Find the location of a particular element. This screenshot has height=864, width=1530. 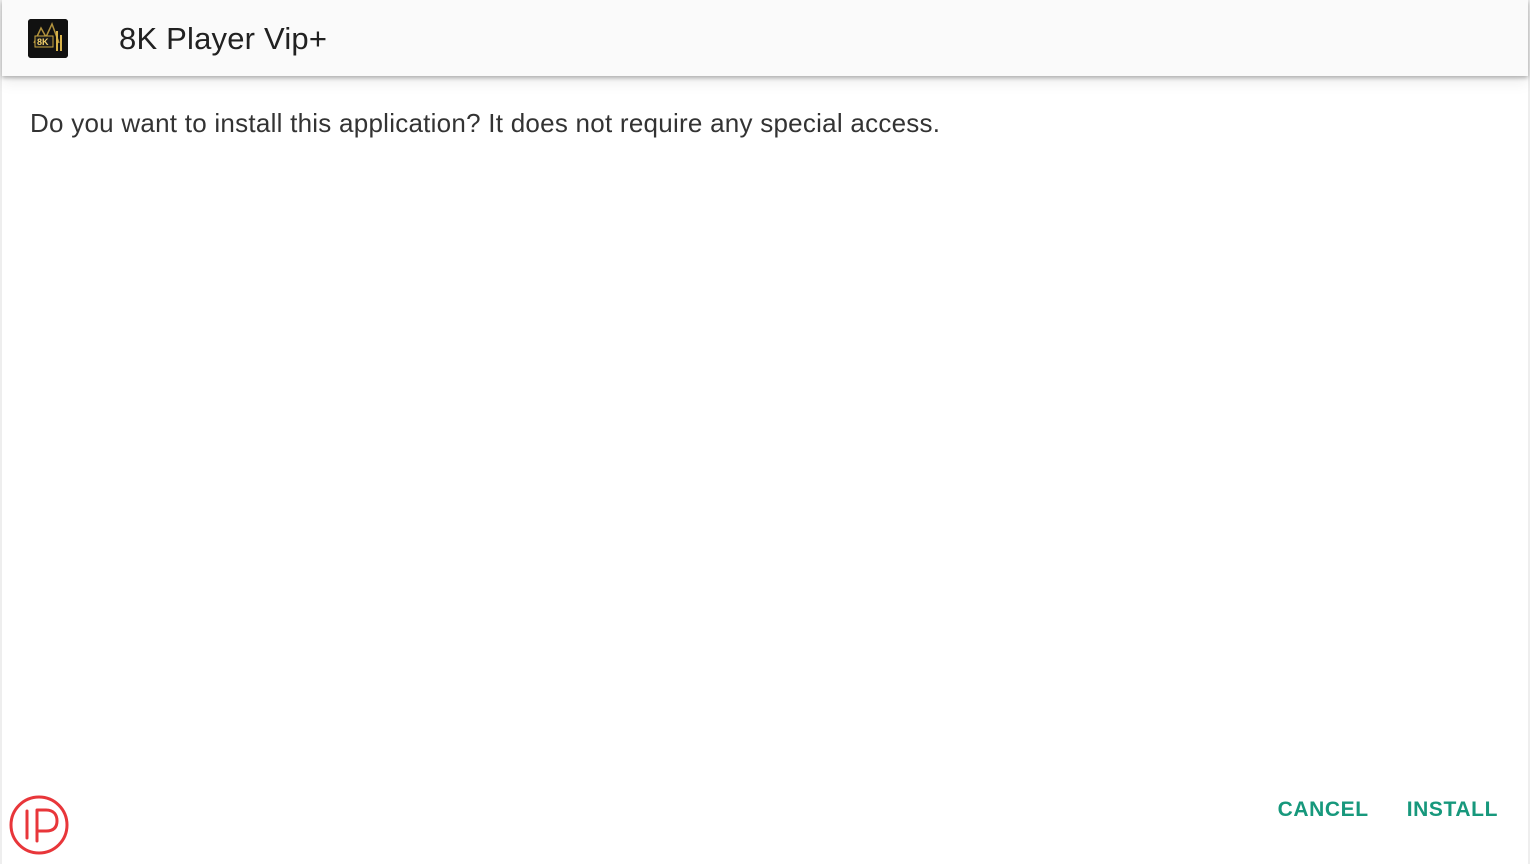

app-title: 8K Player Vip+ is located at coordinates (223, 38).